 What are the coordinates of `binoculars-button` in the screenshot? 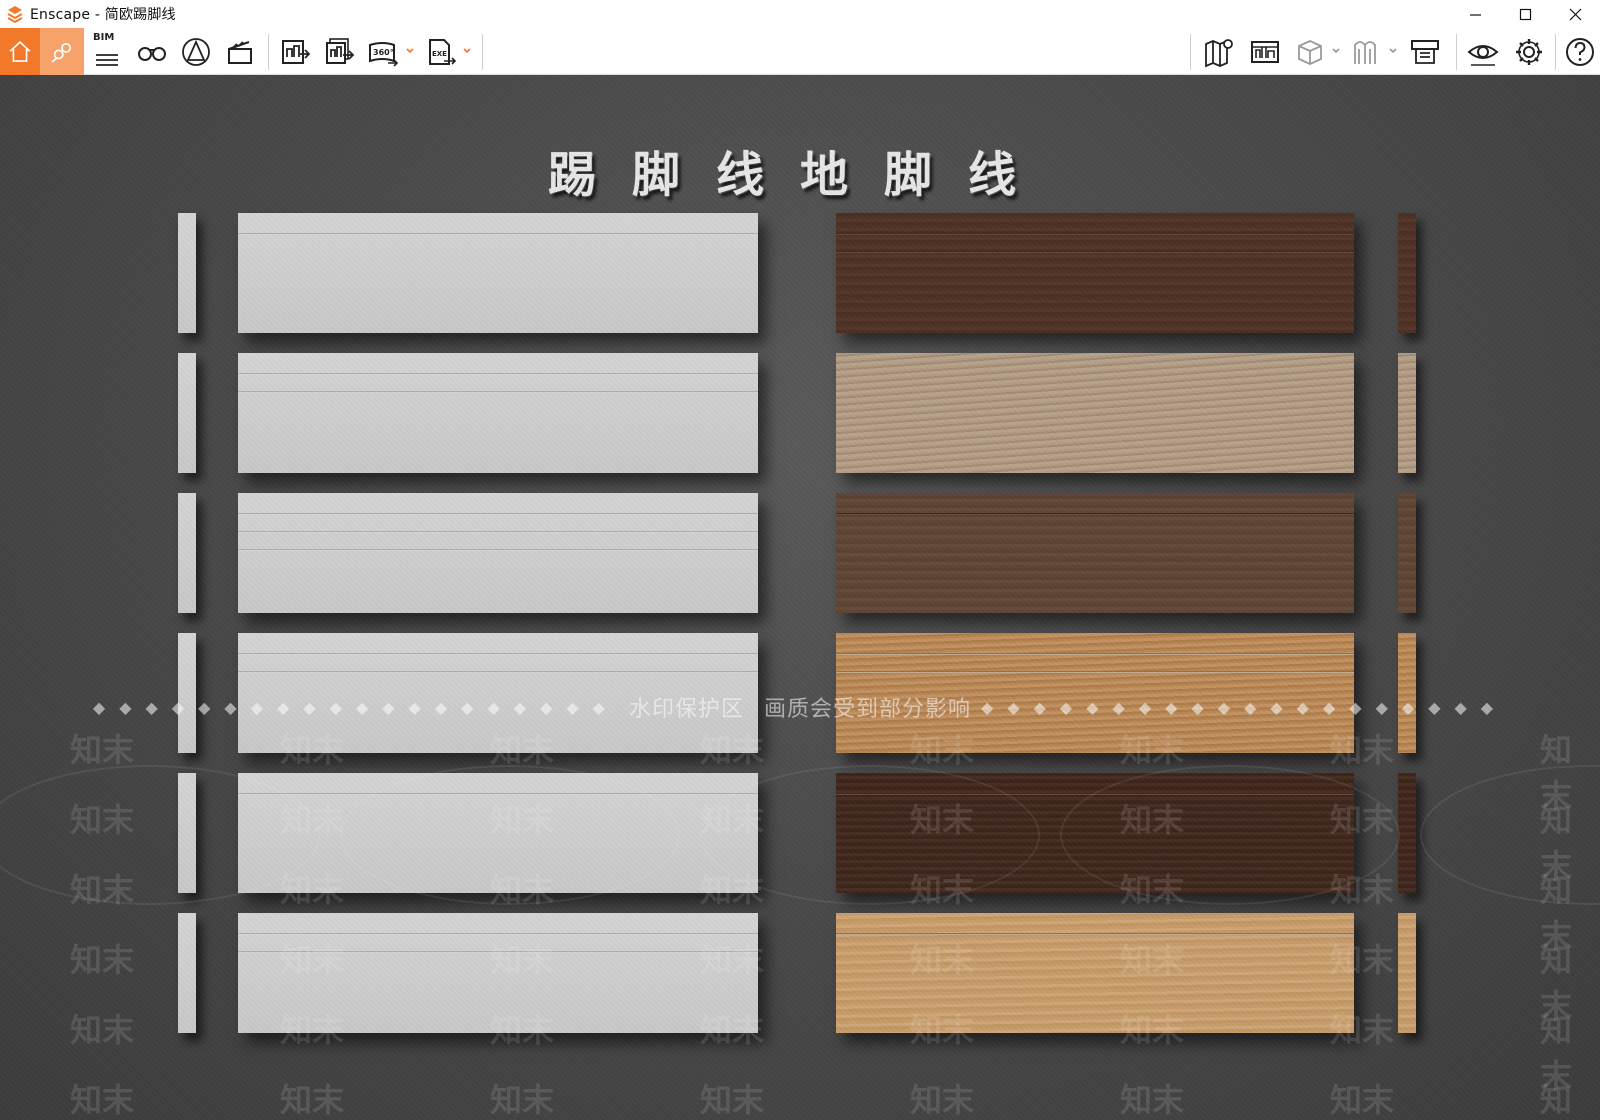 It's located at (152, 51).